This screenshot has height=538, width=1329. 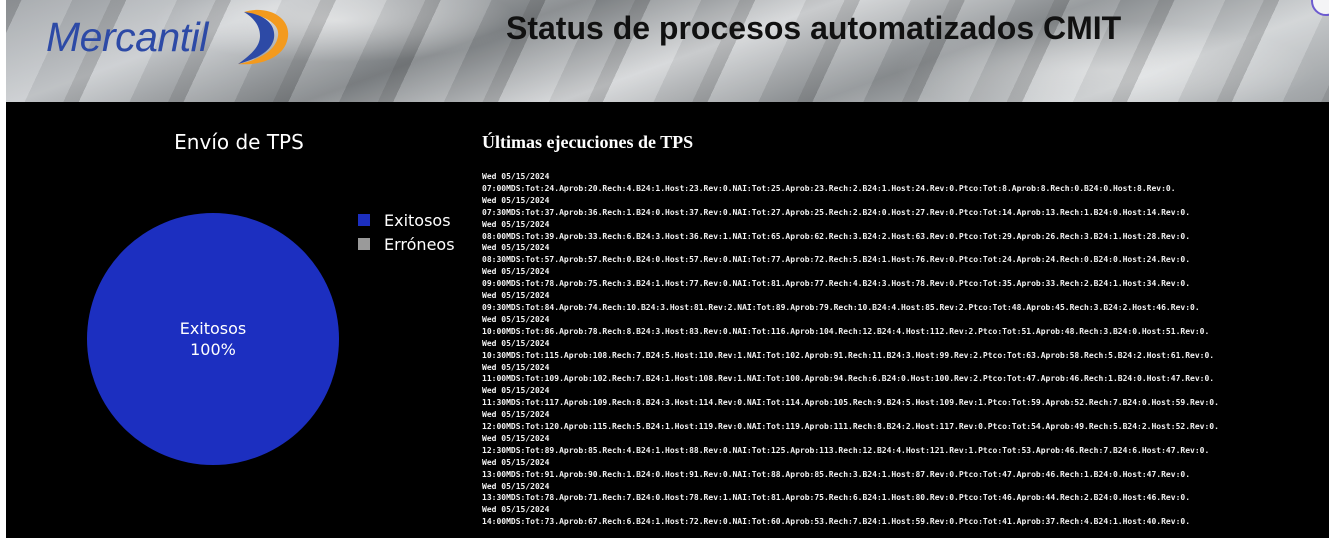 What do you see at coordinates (213, 328) in the screenshot?
I see `pie-slice-label: Exitosos` at bounding box center [213, 328].